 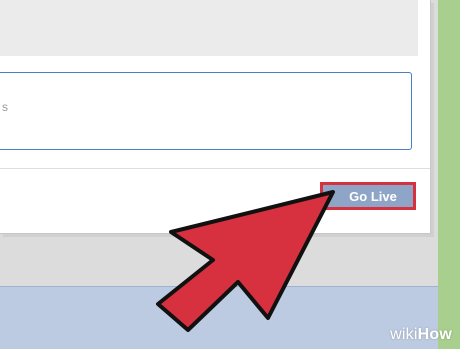 What do you see at coordinates (404, 334) in the screenshot?
I see `watermark-wiki: wiki` at bounding box center [404, 334].